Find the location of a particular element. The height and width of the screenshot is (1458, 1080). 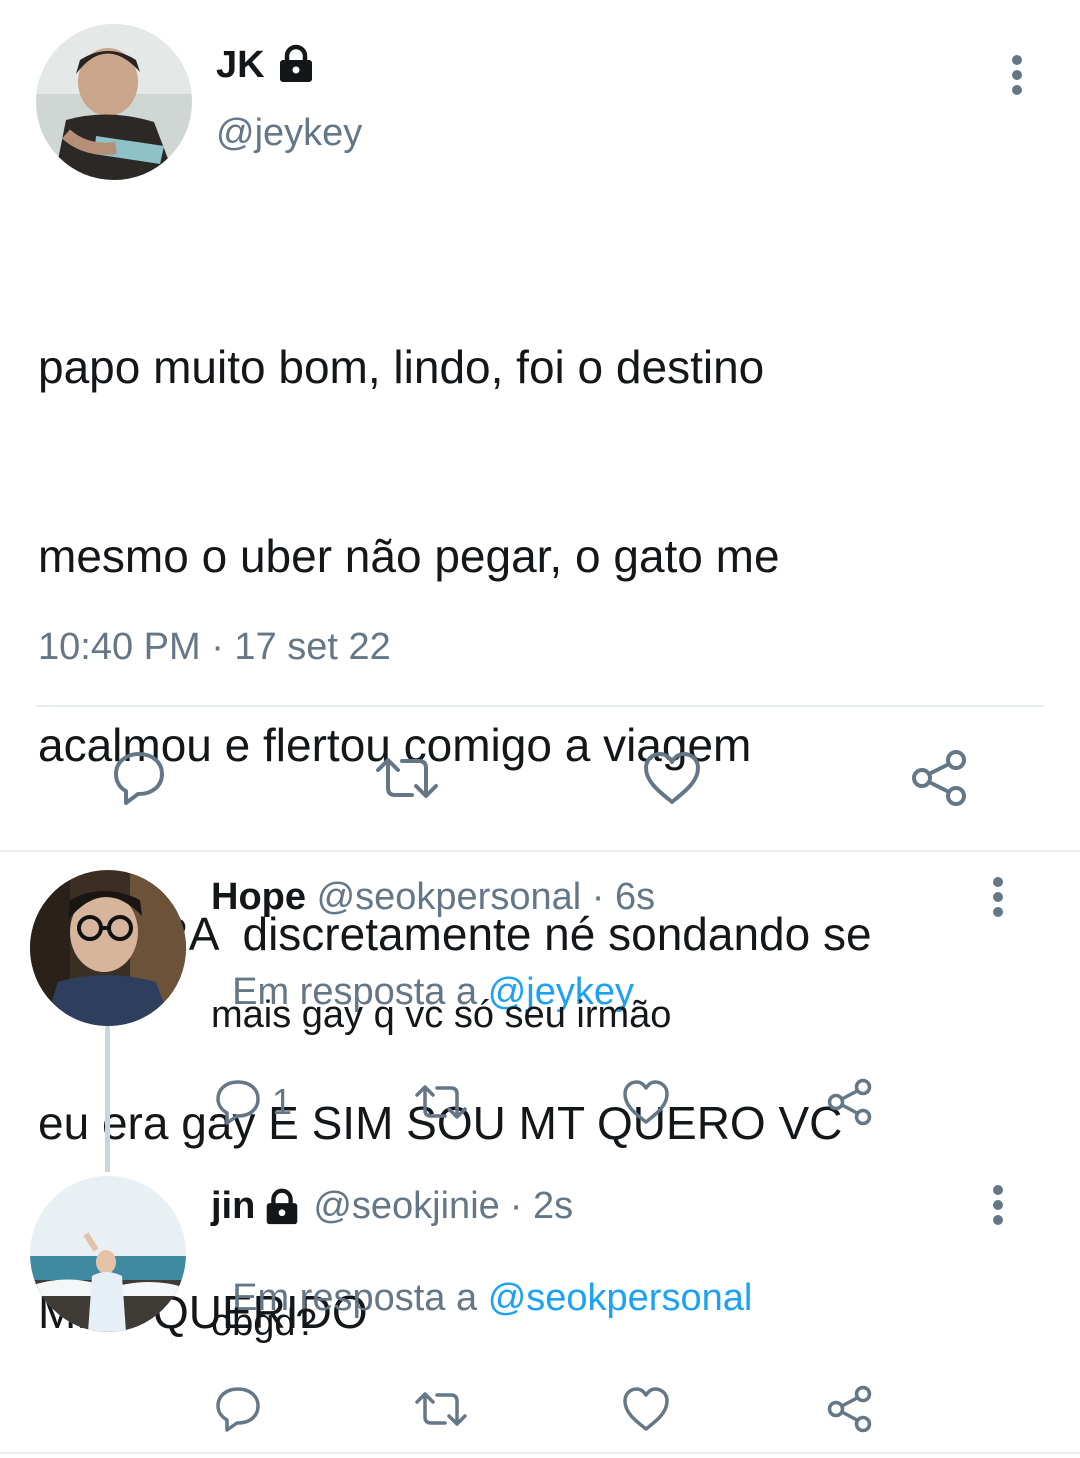

reply-author-handle: @seokjinie is located at coordinates (406, 1206).